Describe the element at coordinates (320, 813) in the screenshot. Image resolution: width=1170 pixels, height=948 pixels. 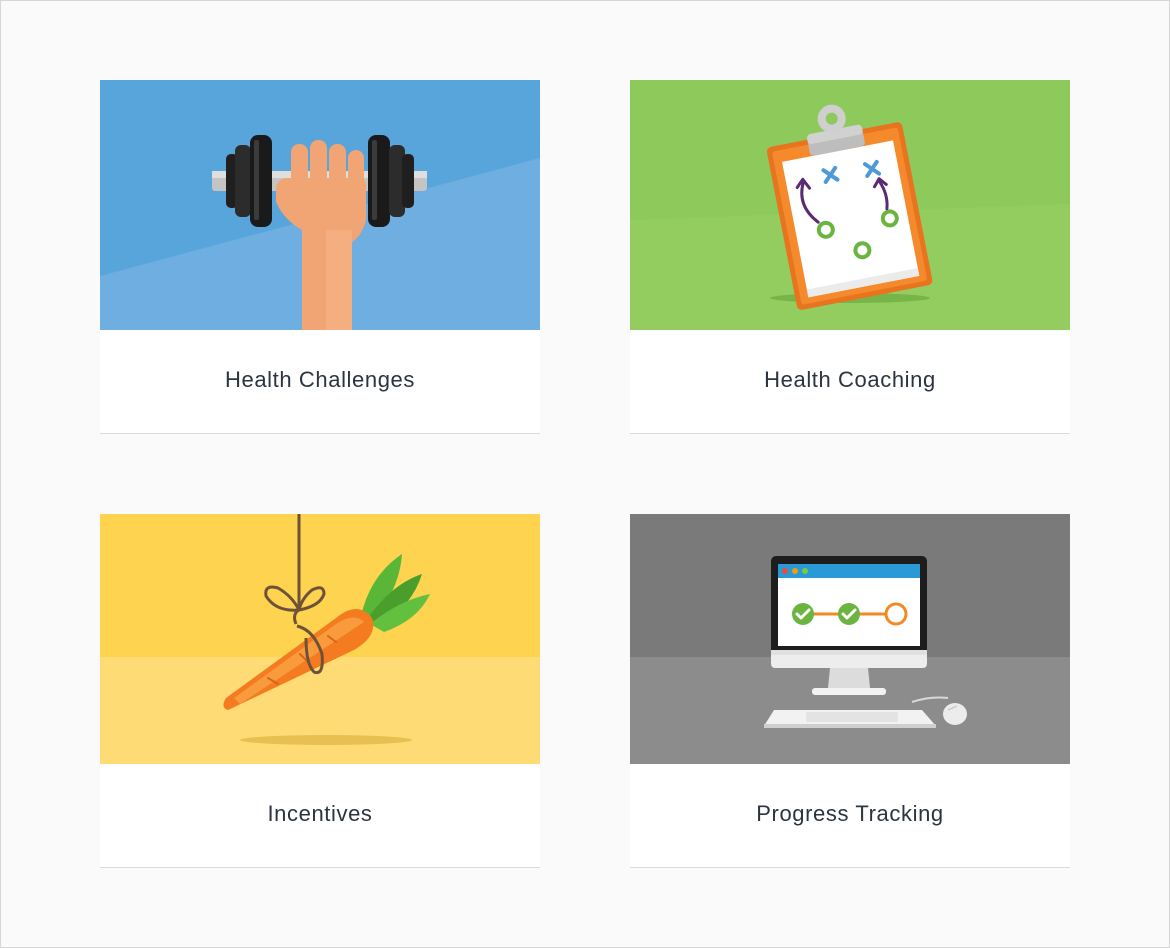
I see `card-title: Incentives` at that location.